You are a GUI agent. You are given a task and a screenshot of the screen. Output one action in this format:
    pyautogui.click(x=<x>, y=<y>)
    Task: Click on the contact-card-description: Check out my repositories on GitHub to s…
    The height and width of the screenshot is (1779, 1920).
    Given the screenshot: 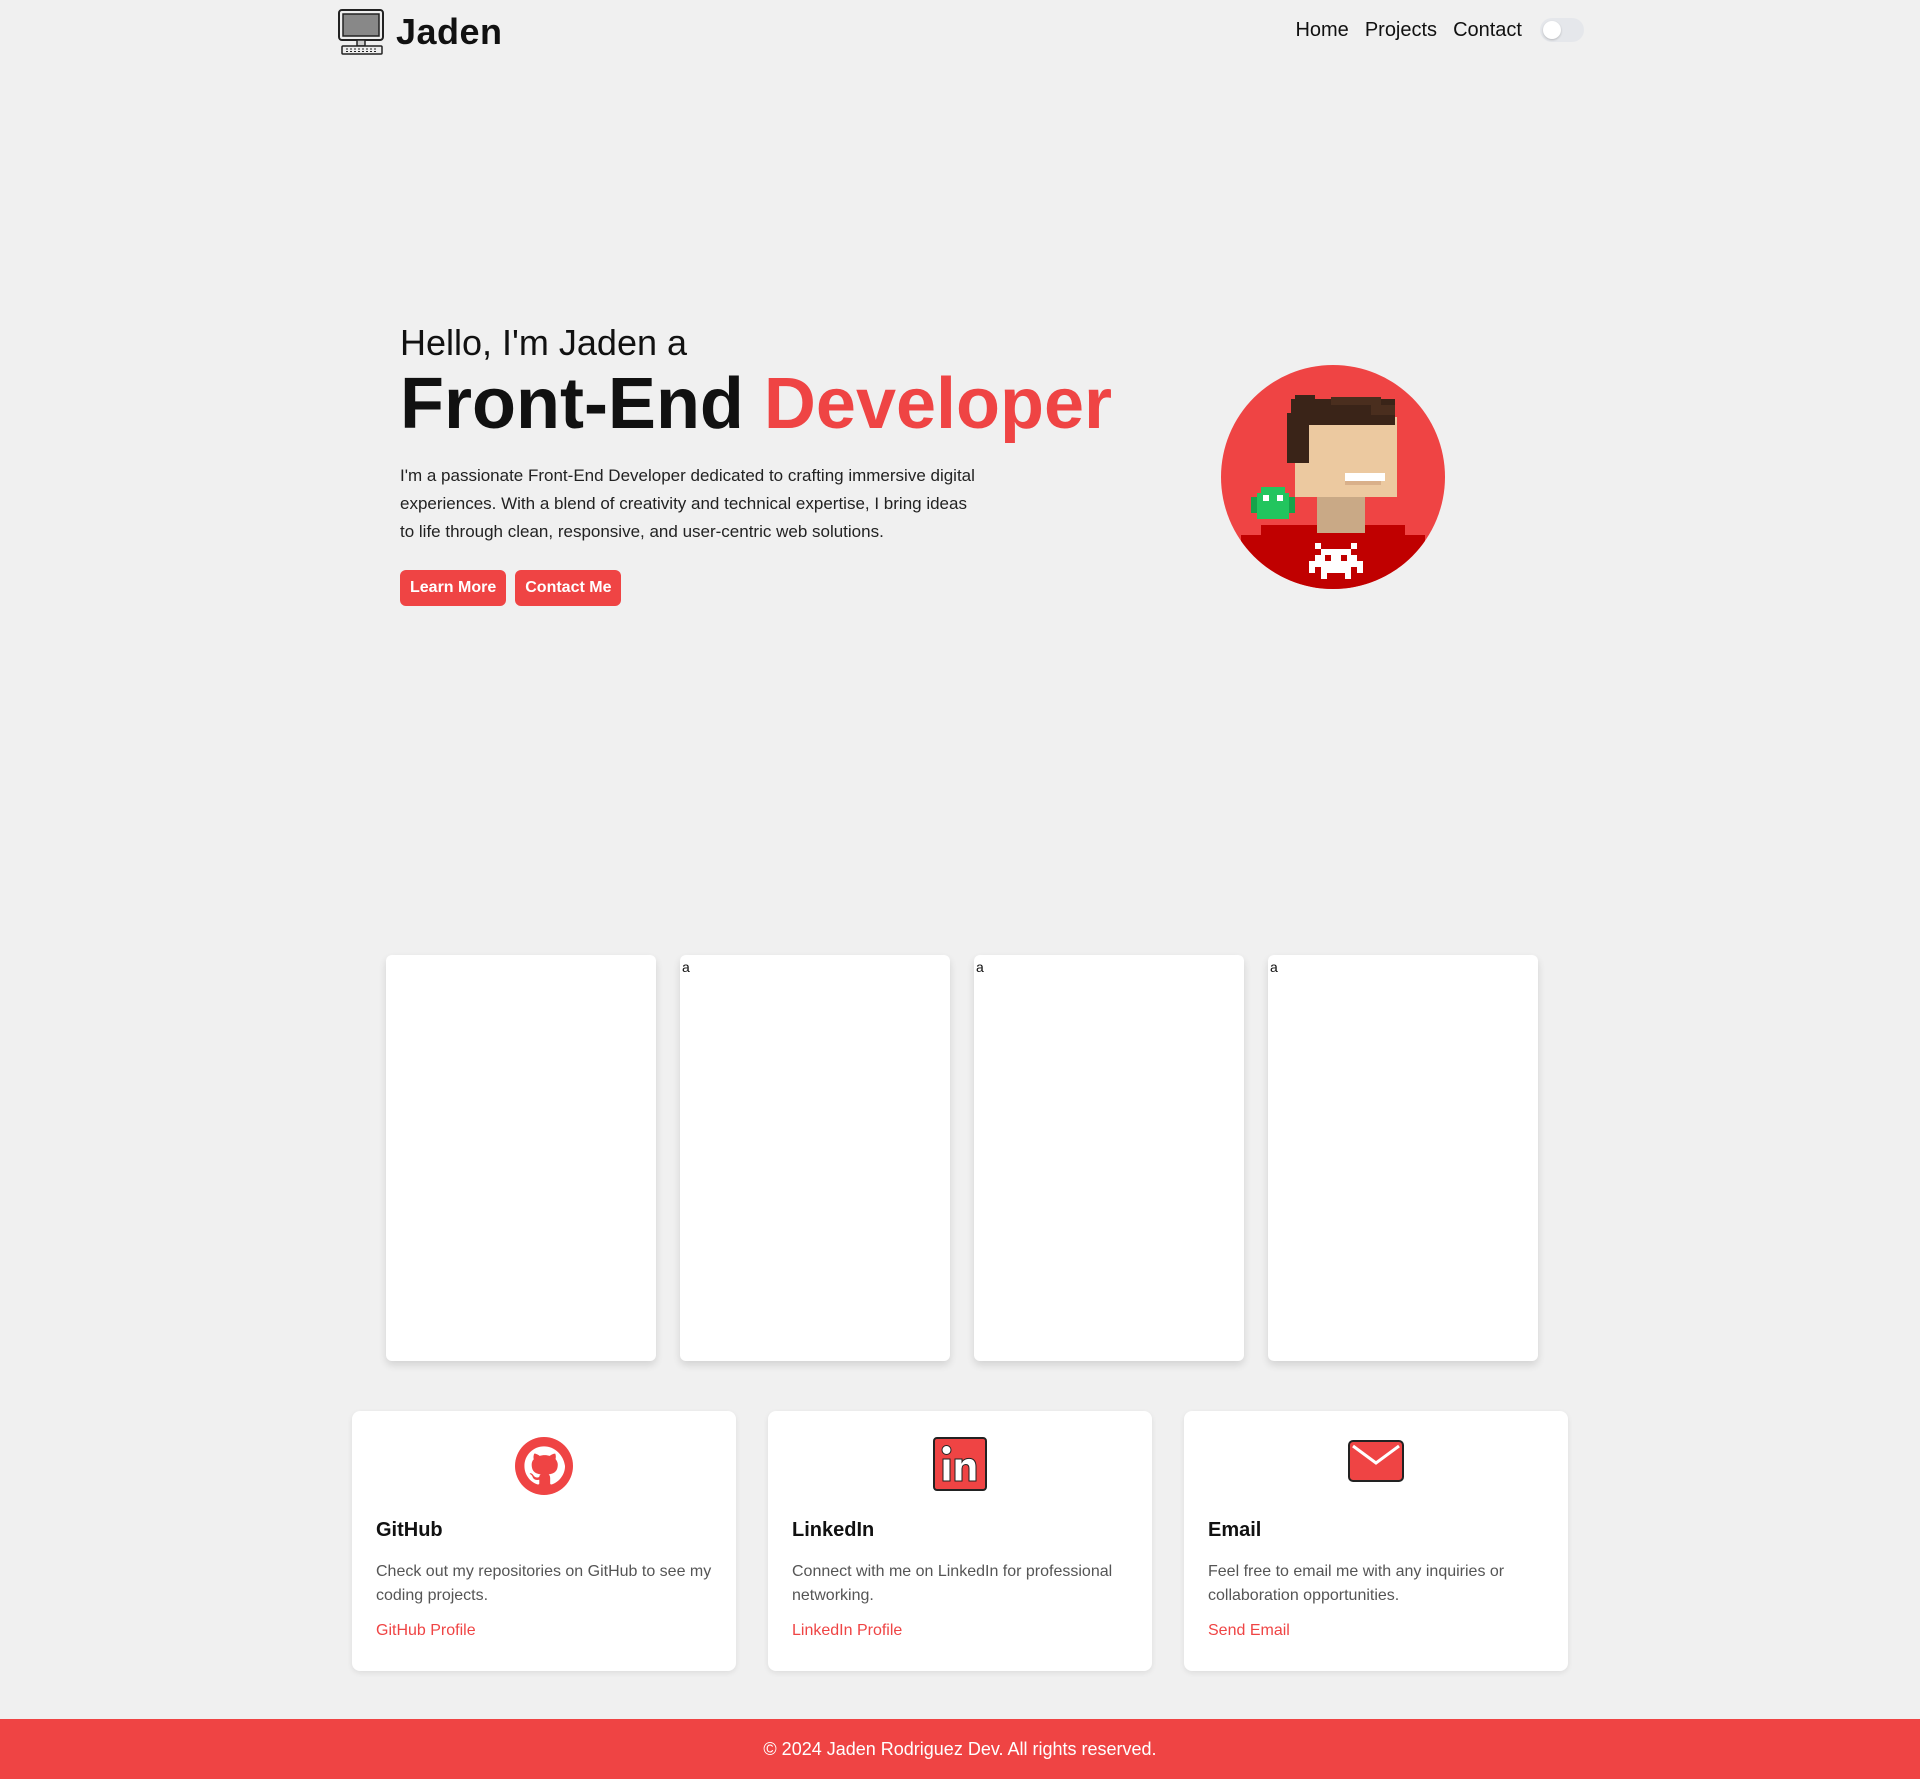 What is the action you would take?
    pyautogui.click(x=544, y=1583)
    